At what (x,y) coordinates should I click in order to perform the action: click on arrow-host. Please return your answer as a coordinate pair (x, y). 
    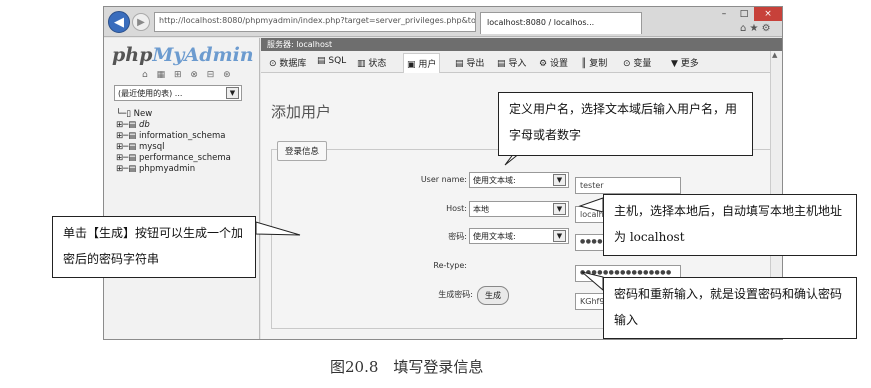
    Looking at the image, I should click on (591, 205).